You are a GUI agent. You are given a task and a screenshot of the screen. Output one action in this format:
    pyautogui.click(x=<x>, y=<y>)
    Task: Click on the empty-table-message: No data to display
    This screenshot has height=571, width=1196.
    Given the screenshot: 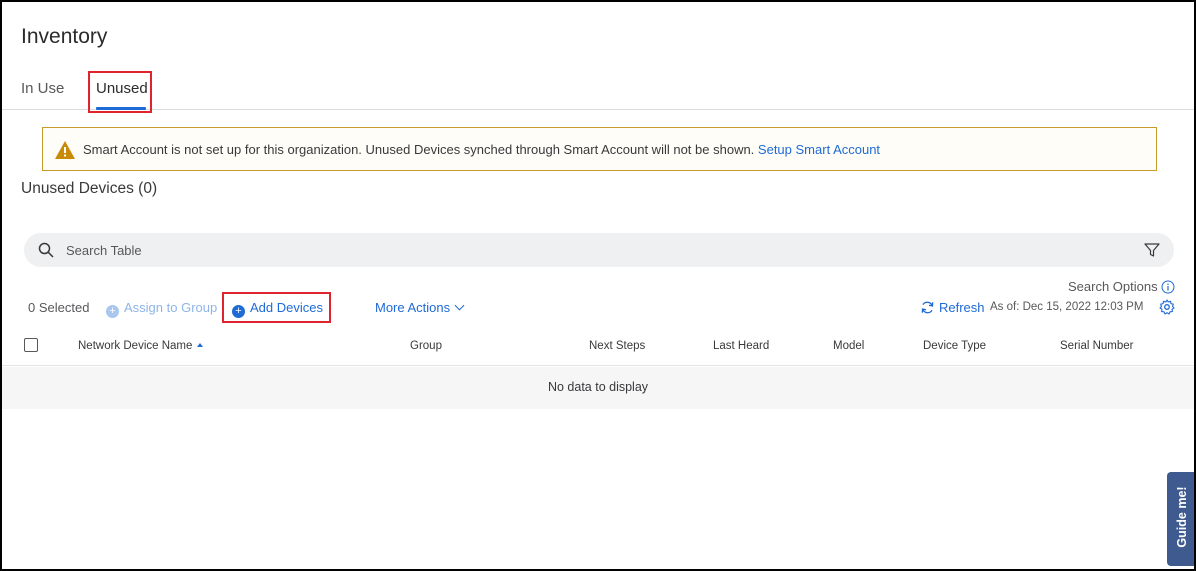 What is the action you would take?
    pyautogui.click(x=598, y=387)
    